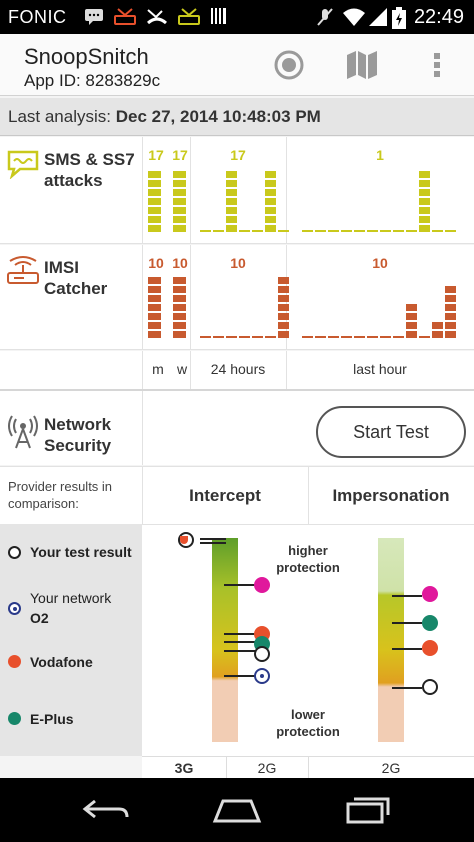  I want to click on record-button, so click(289, 65).